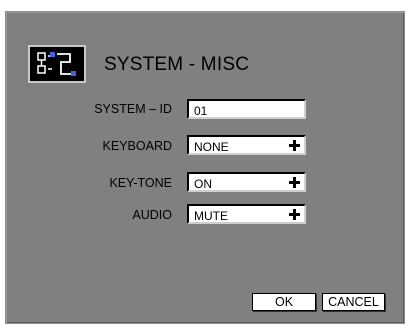 This screenshot has height=329, width=411. Describe the element at coordinates (284, 302) in the screenshot. I see `ok-button: OK` at that location.